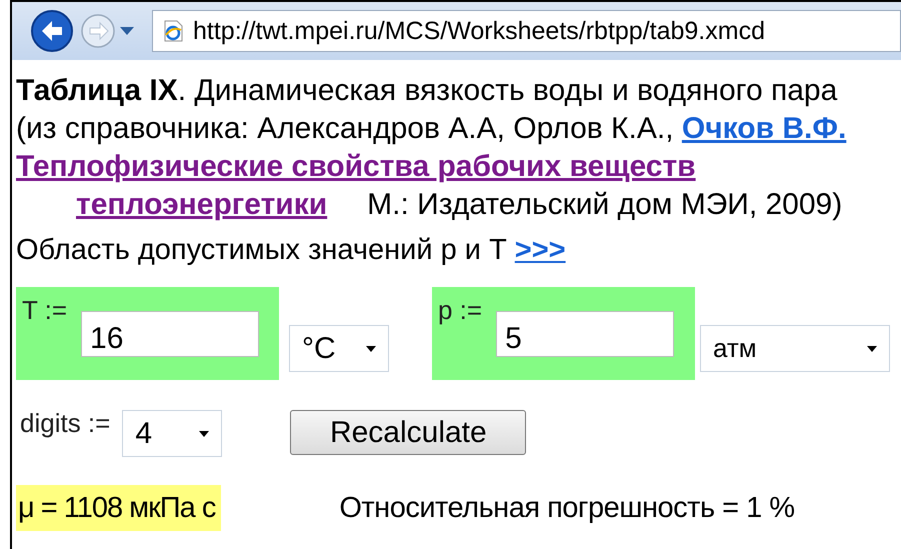  Describe the element at coordinates (585, 334) in the screenshot. I see `input-field: 5` at that location.